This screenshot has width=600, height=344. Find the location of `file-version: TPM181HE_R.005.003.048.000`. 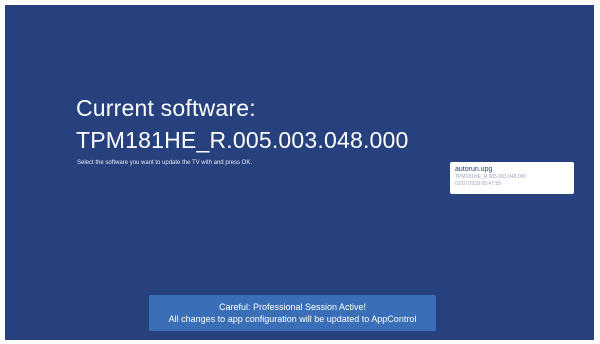

file-version: TPM181HE_R.005.003.048.000 is located at coordinates (491, 177).